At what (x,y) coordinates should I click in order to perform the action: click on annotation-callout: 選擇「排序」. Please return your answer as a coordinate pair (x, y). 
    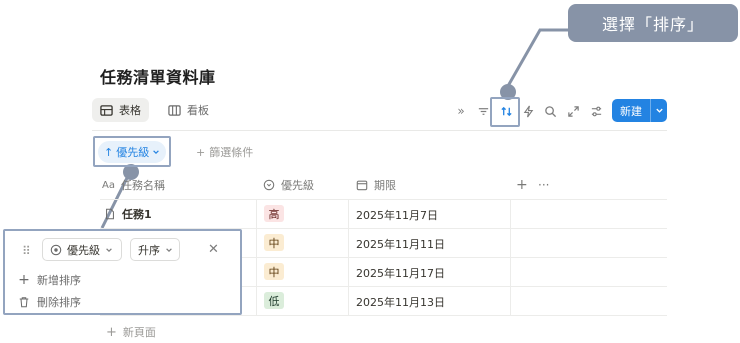
    Looking at the image, I should click on (653, 23).